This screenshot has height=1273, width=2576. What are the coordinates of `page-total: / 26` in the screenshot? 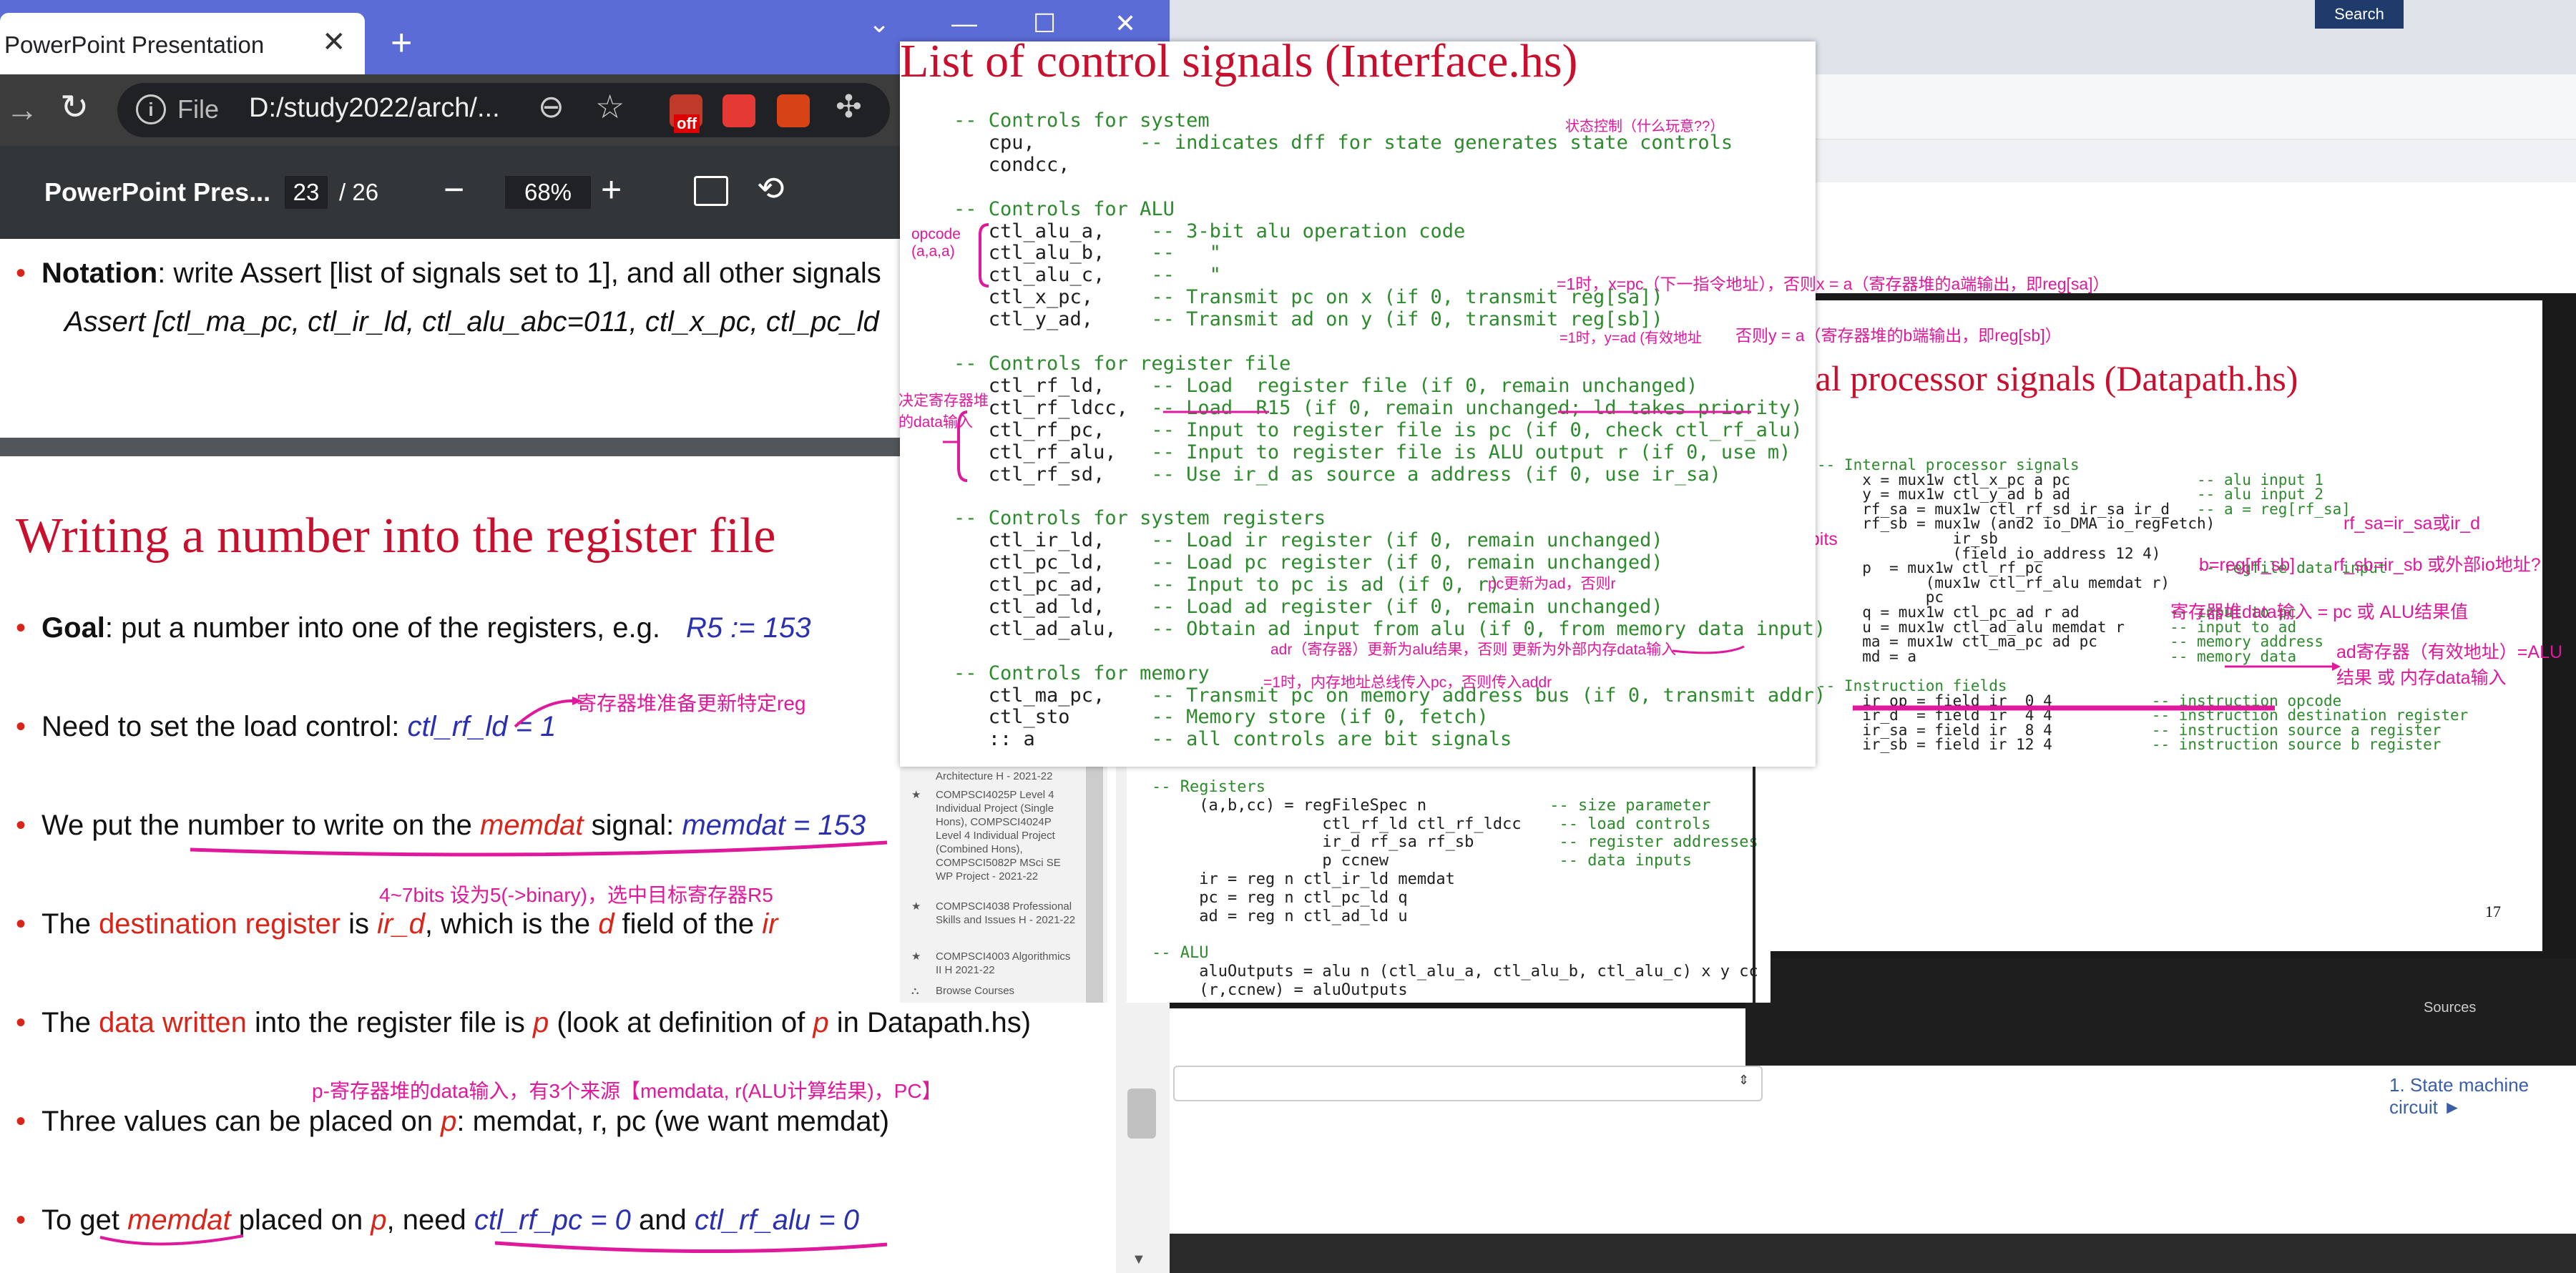 It's located at (359, 192).